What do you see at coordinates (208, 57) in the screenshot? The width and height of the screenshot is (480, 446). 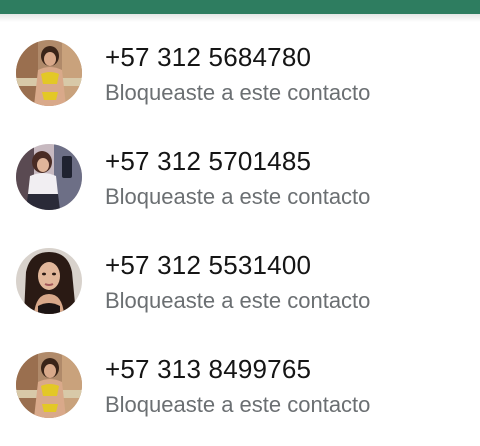 I see `contact-phone-number: +57 312 5684780` at bounding box center [208, 57].